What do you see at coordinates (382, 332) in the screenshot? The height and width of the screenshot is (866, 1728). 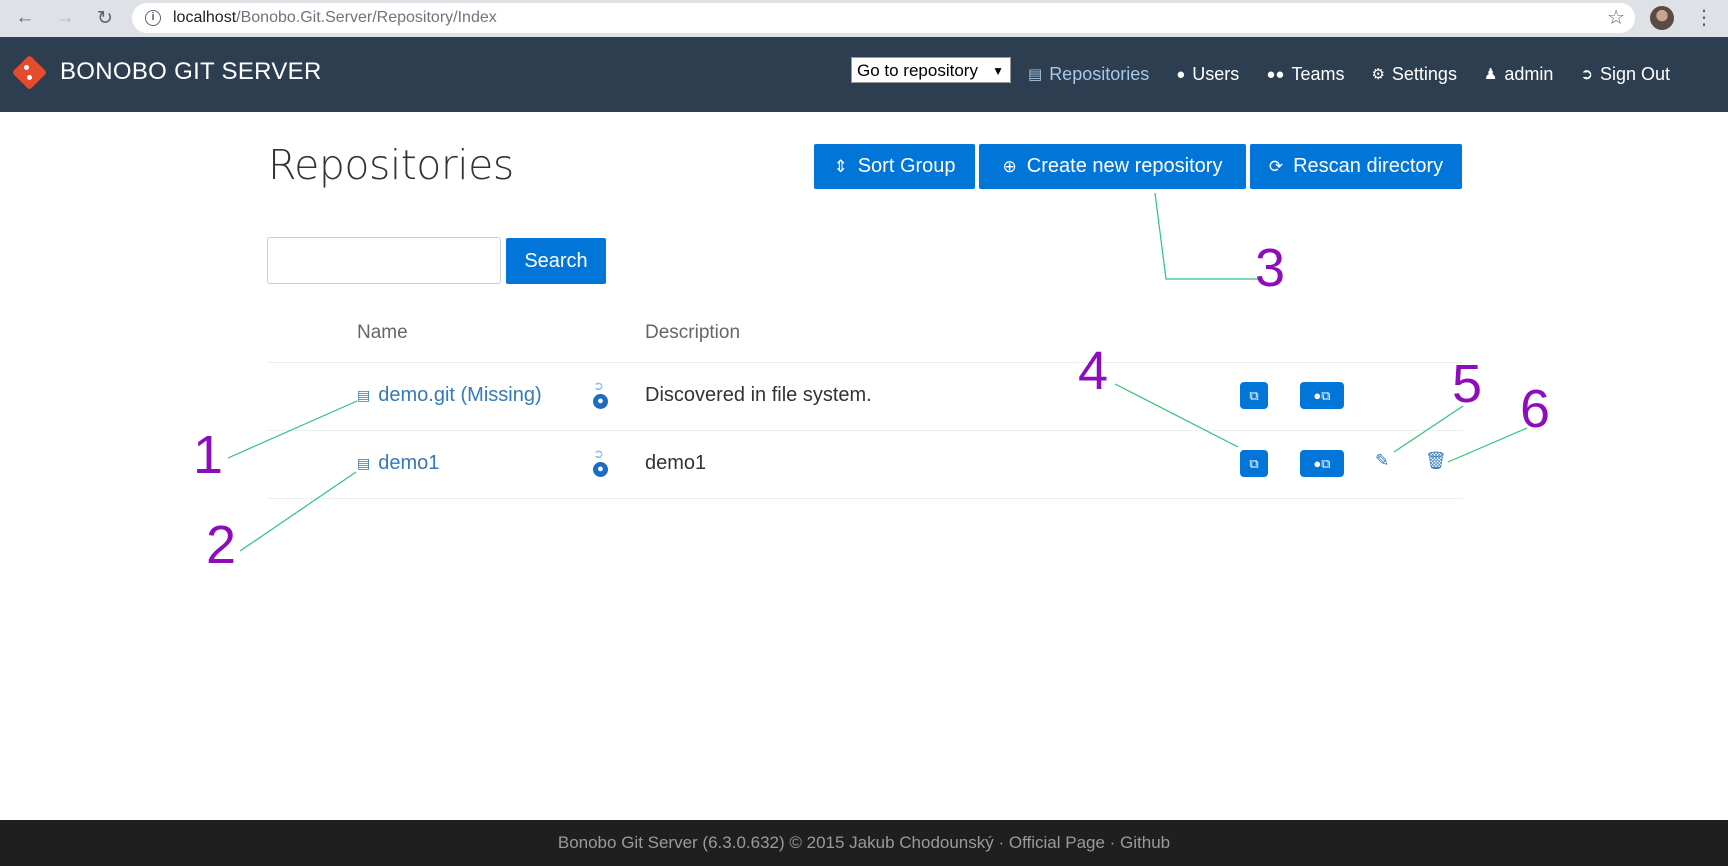 I see `column-header-name: Name` at bounding box center [382, 332].